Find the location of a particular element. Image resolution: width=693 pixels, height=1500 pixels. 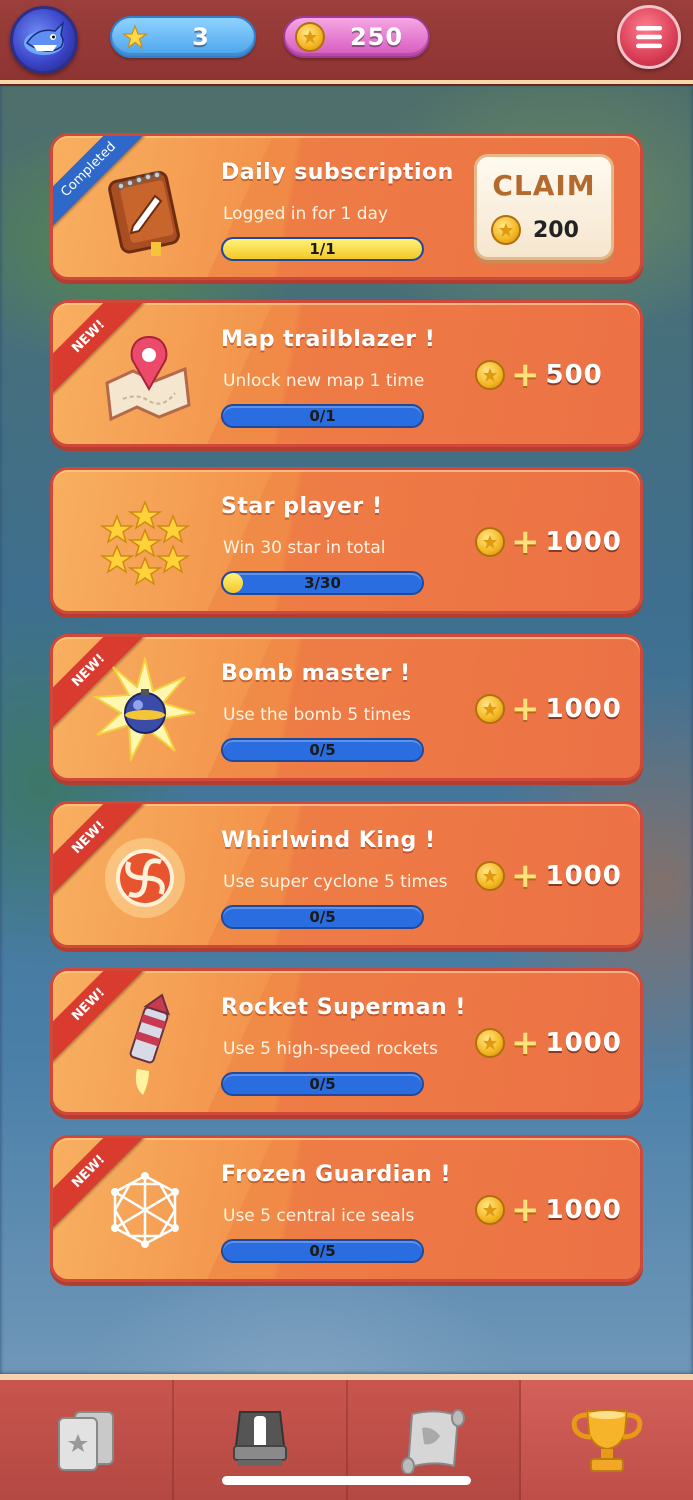

cards-icon is located at coordinates (85, 1441).